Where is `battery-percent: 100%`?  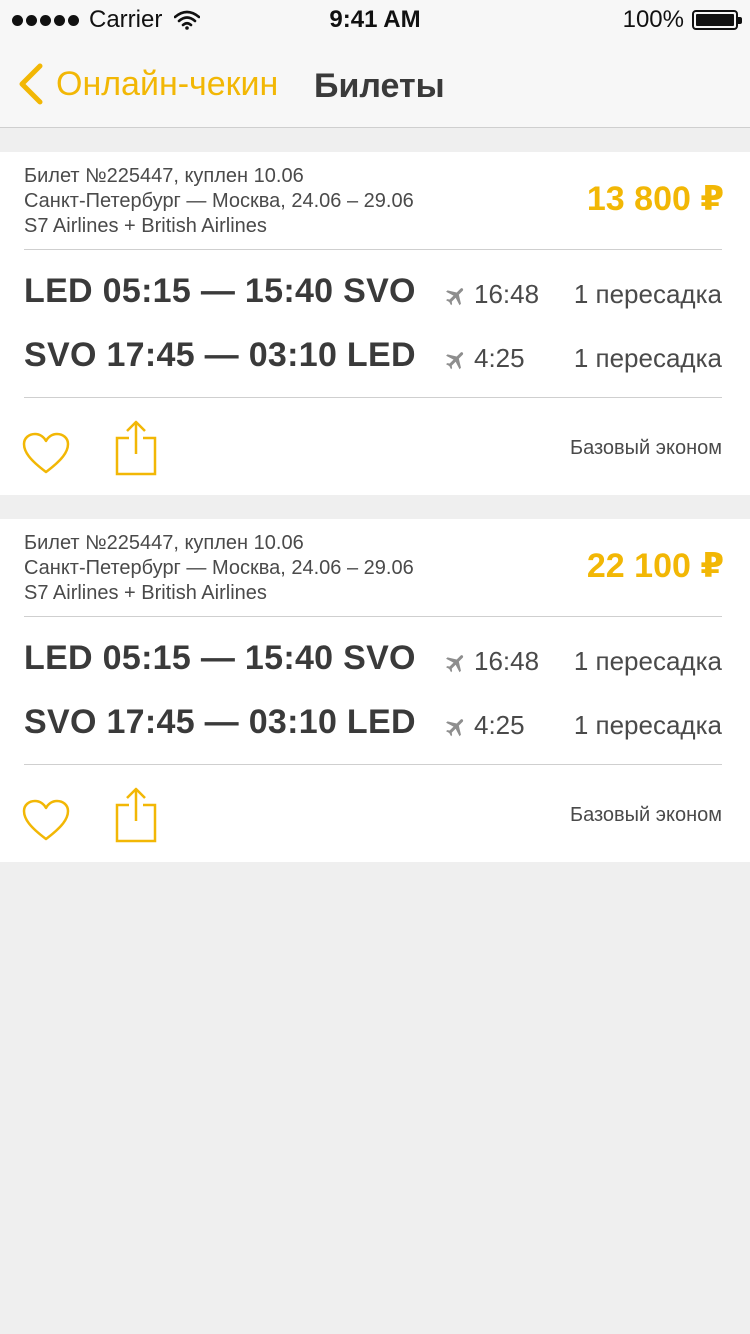 battery-percent: 100% is located at coordinates (653, 19).